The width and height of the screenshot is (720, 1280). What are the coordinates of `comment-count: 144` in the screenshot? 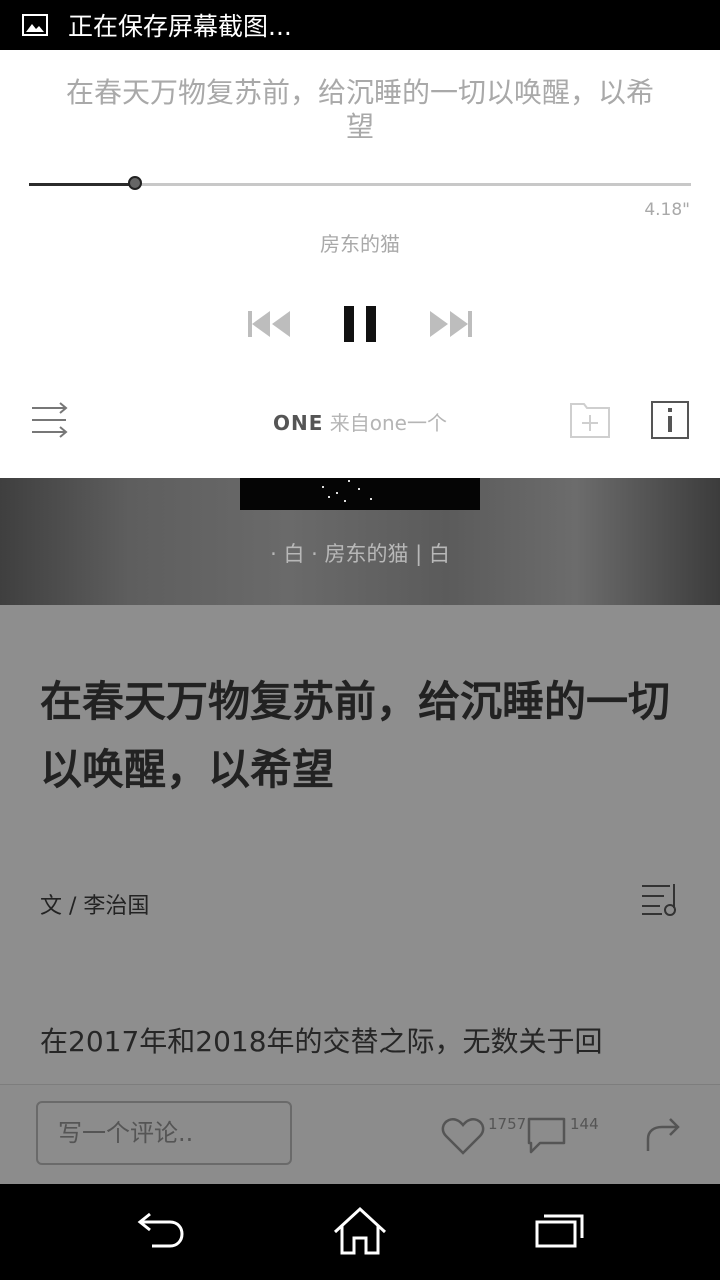 It's located at (584, 1124).